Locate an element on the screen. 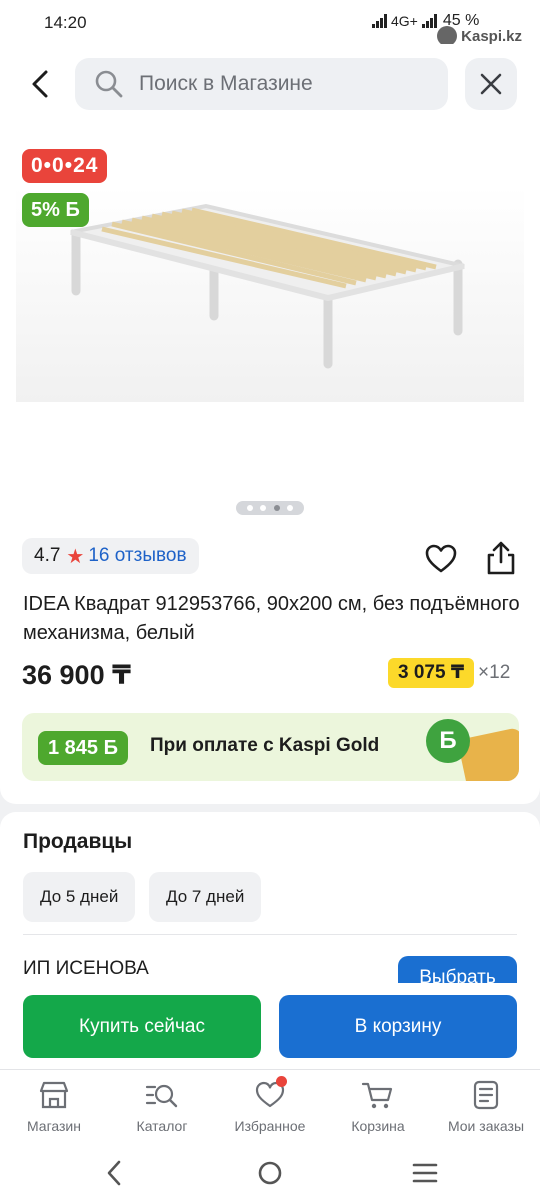 Image resolution: width=540 pixels, height=1200 pixels. status-time: 14:20 is located at coordinates (65, 22).